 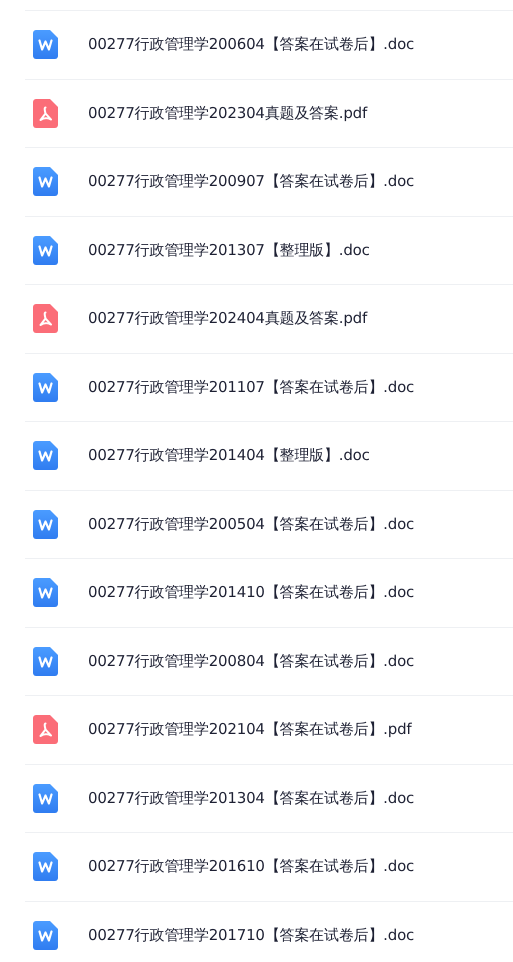 I want to click on file-name: 00277行政管理学200504【答案在试卷后】.doc, so click(x=251, y=524).